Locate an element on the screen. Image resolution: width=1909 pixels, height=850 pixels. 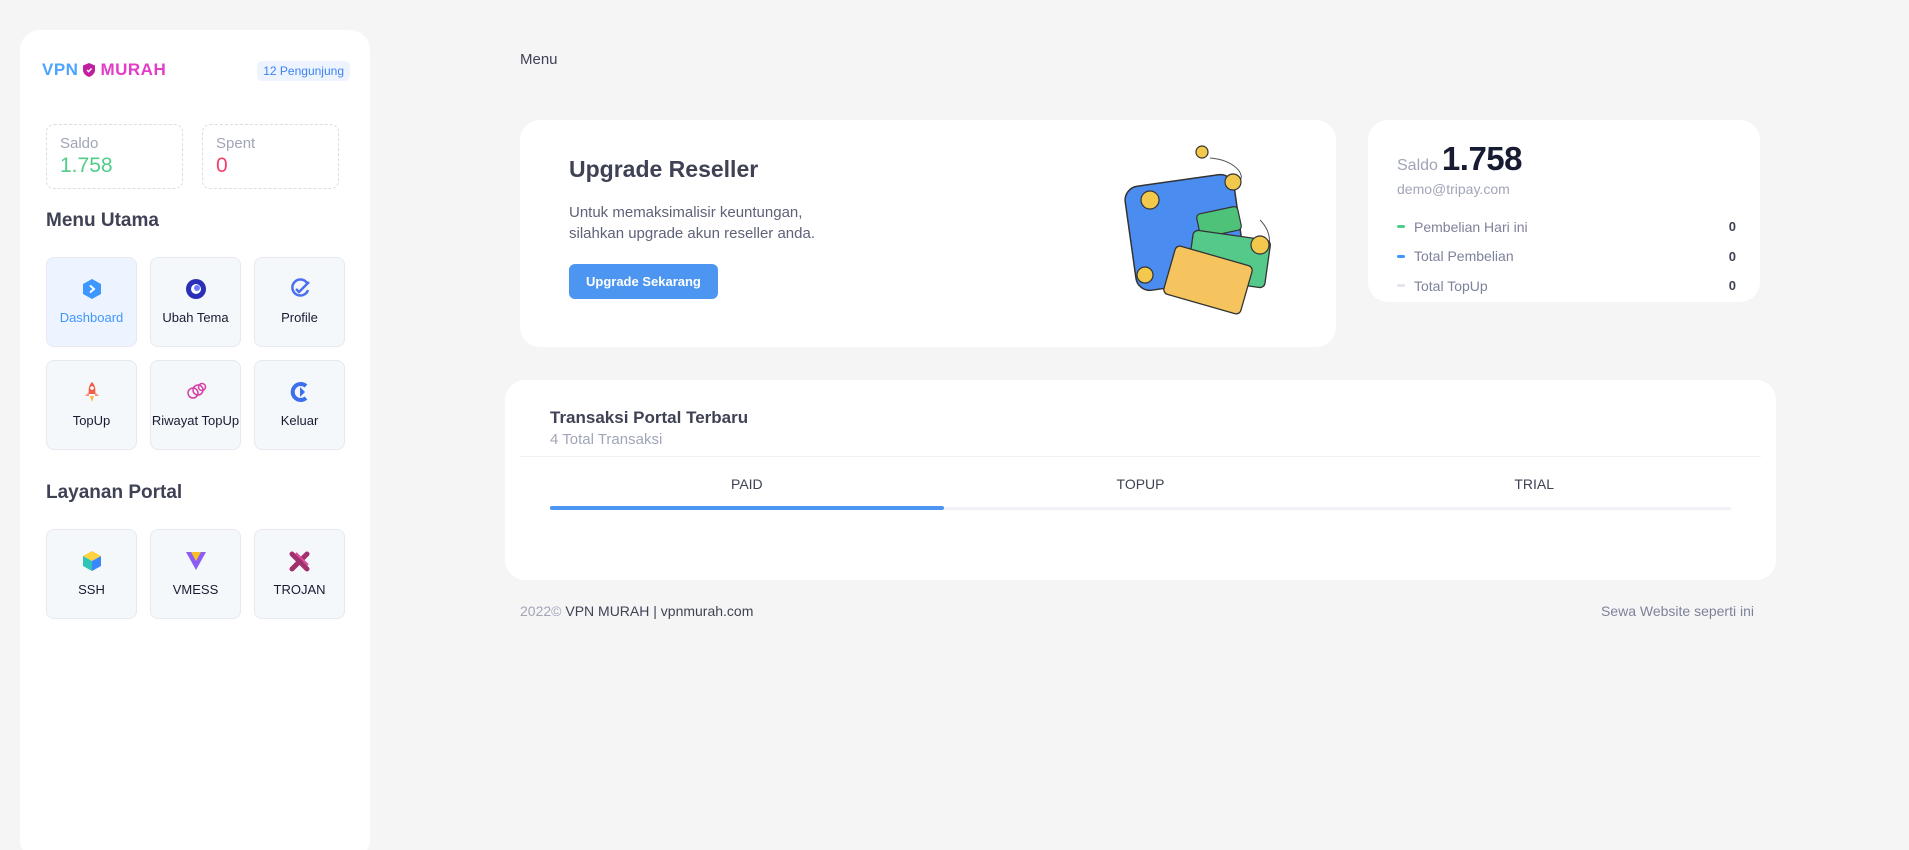
wallet-illustration is located at coordinates (1197, 230).